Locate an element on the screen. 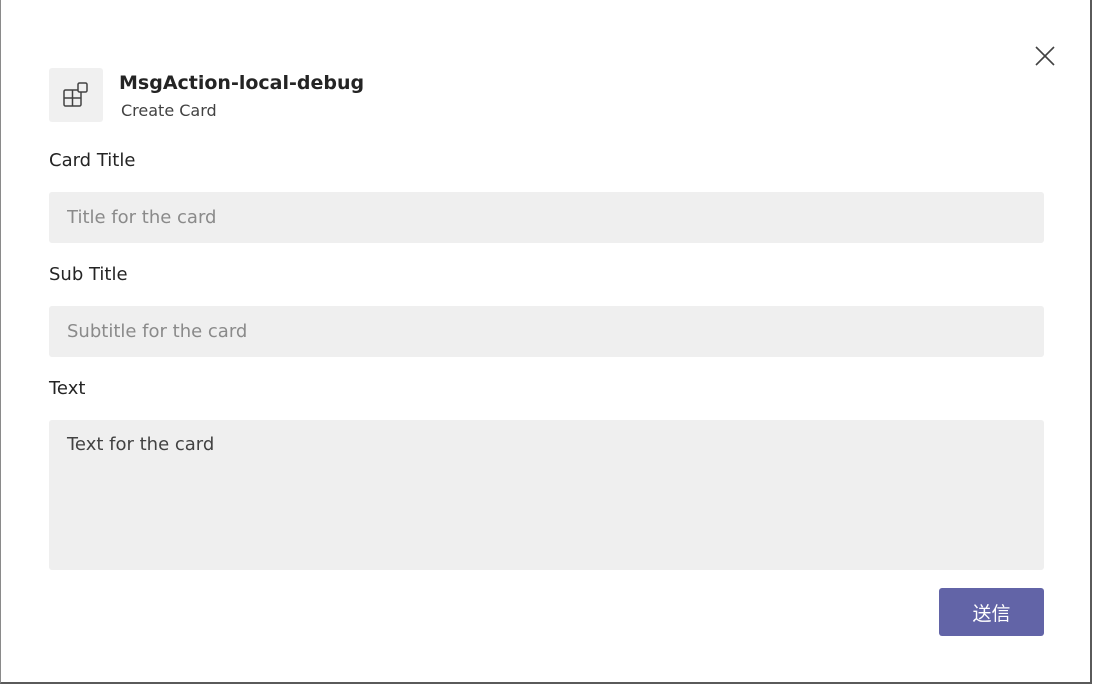  apps-grid-icon is located at coordinates (75, 94).